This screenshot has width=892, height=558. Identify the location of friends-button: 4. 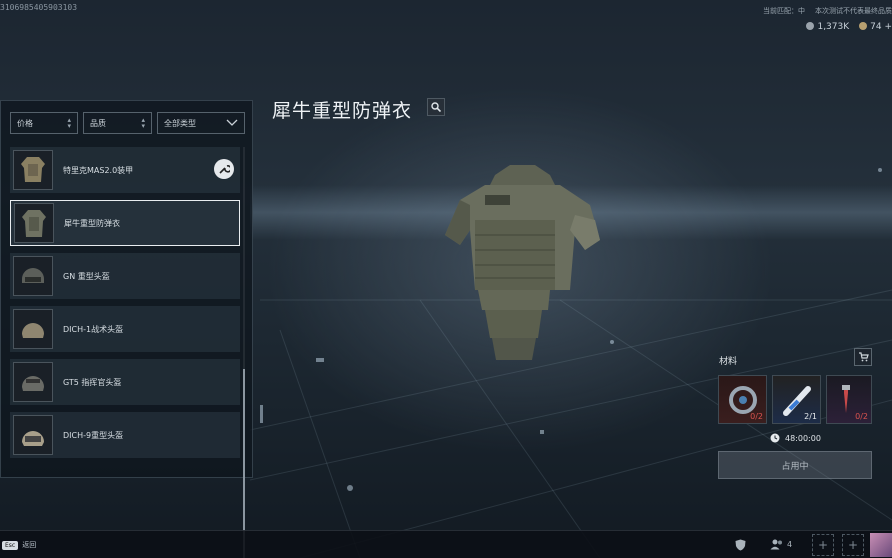
(781, 544).